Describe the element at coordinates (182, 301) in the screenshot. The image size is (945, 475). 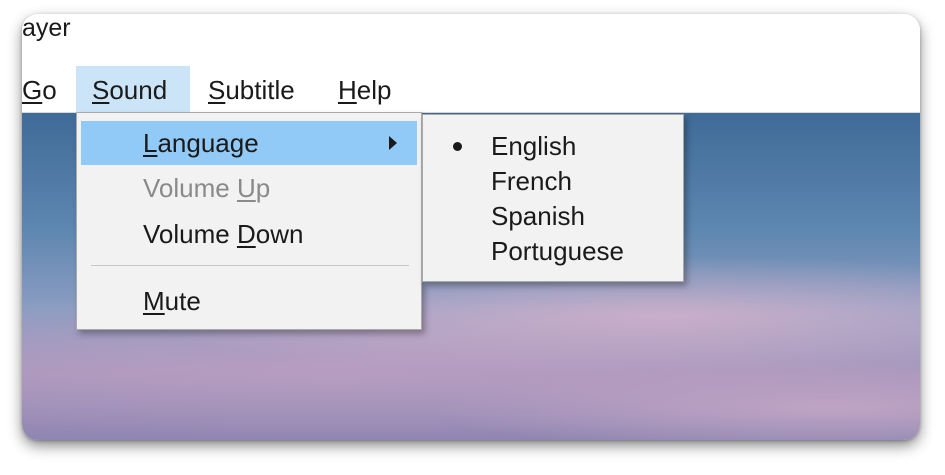
I see `mute-label: ute` at that location.